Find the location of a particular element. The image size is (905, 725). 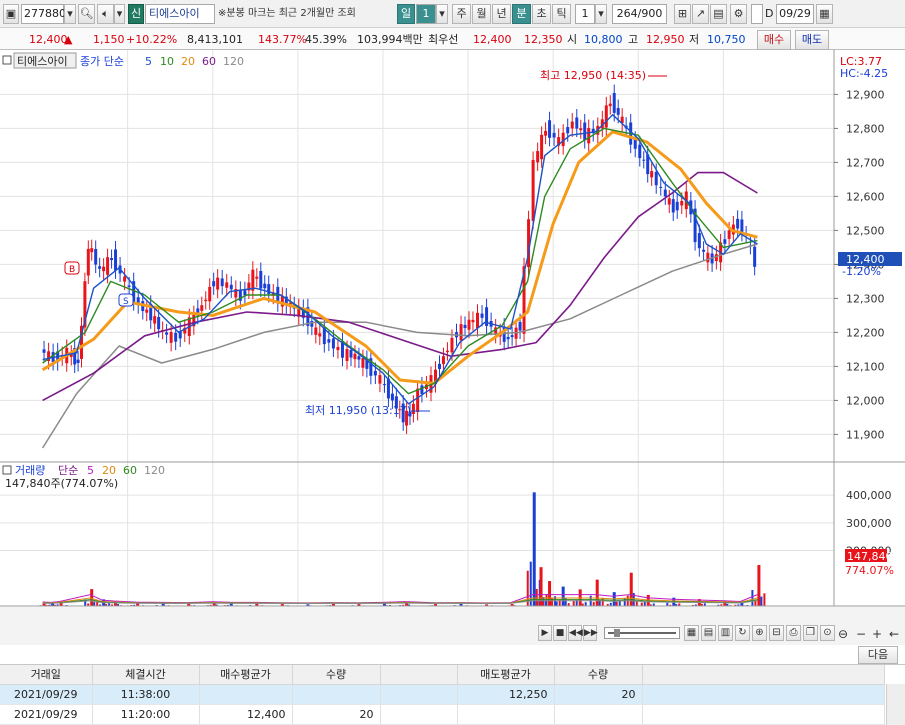

current-price: 12,400 is located at coordinates (48, 39).